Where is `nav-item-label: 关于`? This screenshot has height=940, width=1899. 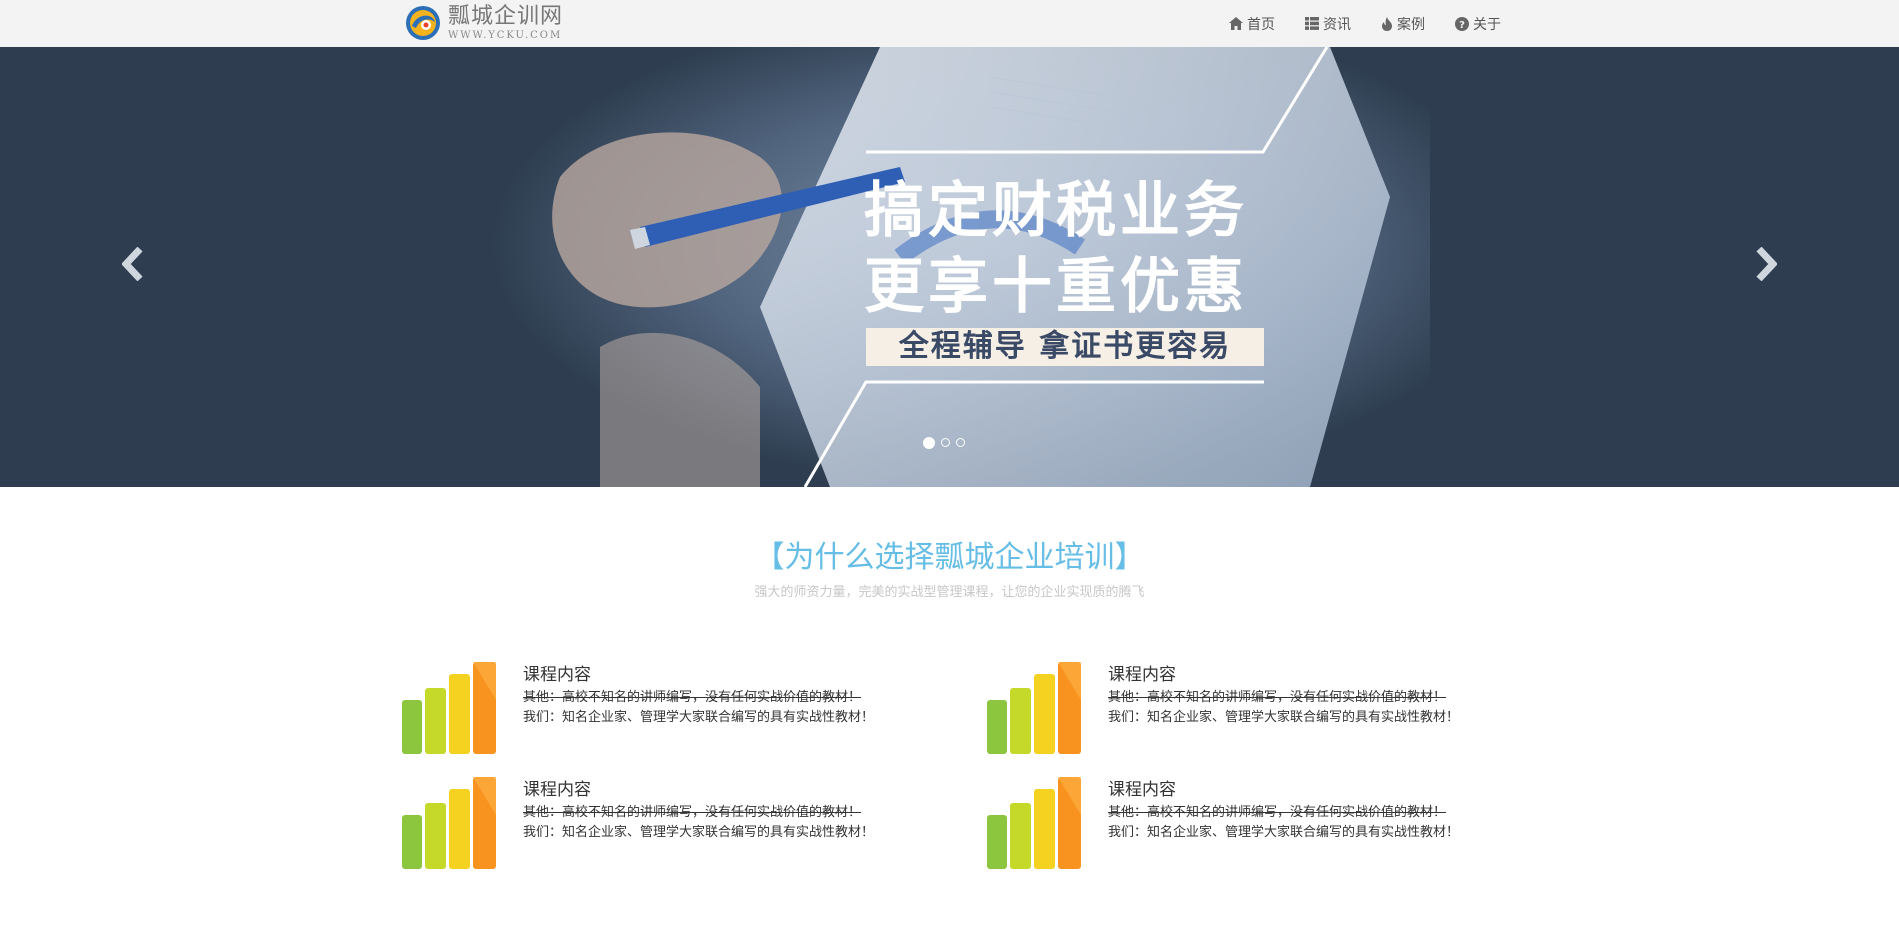
nav-item-label: 关于 is located at coordinates (1487, 24).